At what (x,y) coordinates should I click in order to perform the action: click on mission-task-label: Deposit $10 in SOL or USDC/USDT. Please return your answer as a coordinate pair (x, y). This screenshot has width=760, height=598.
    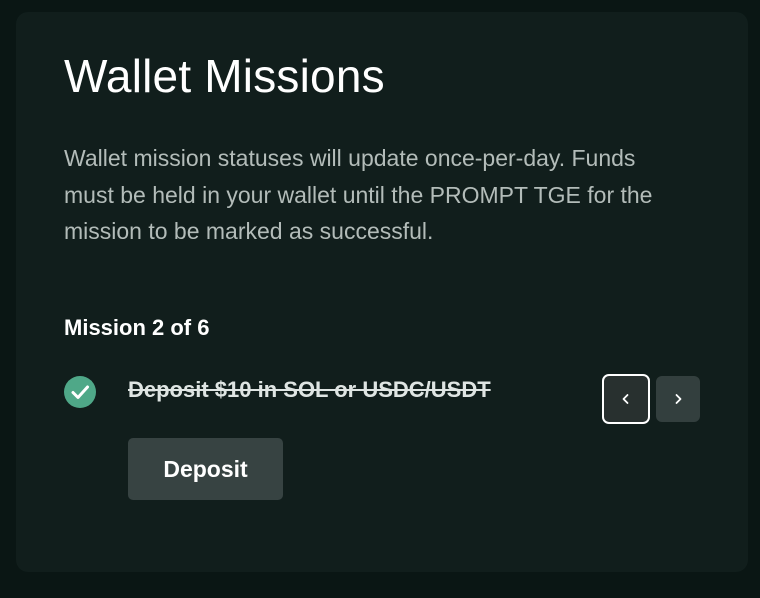
    Looking at the image, I should click on (309, 389).